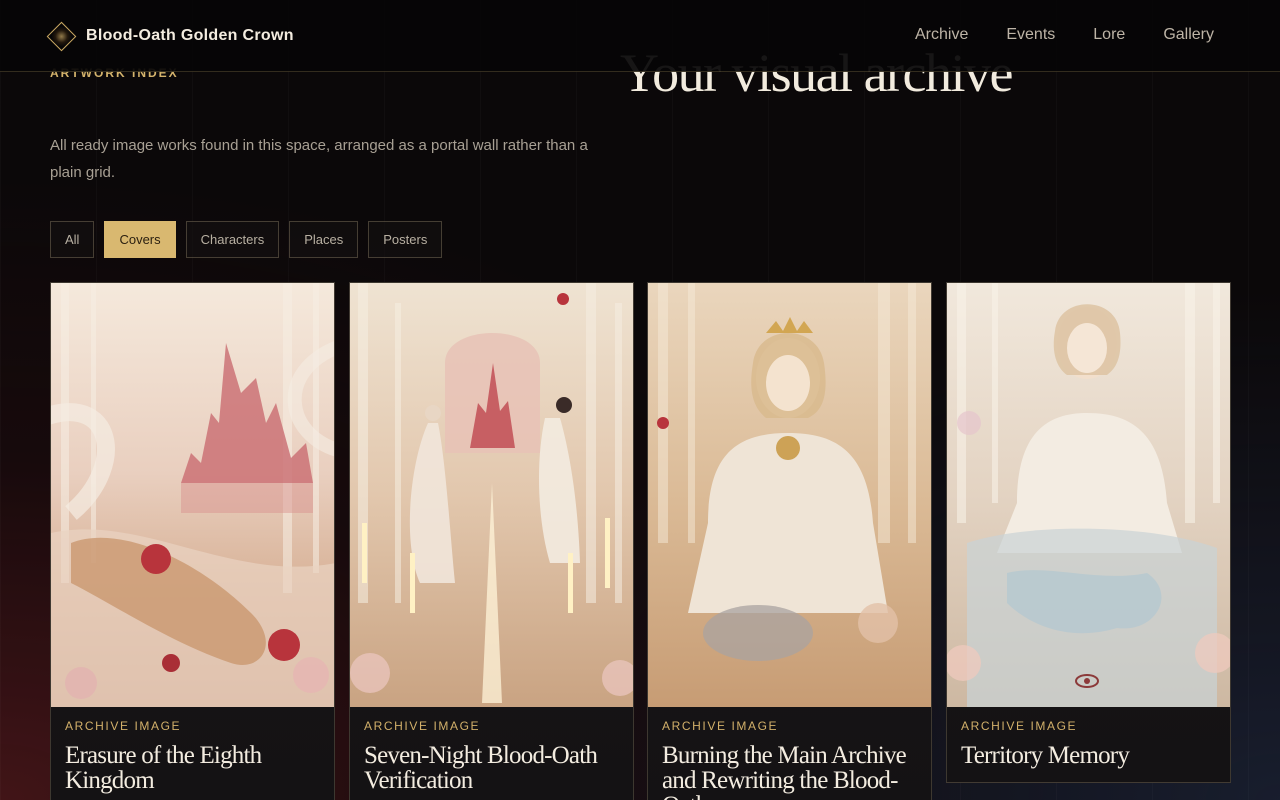  I want to click on filter-all: All, so click(72, 239).